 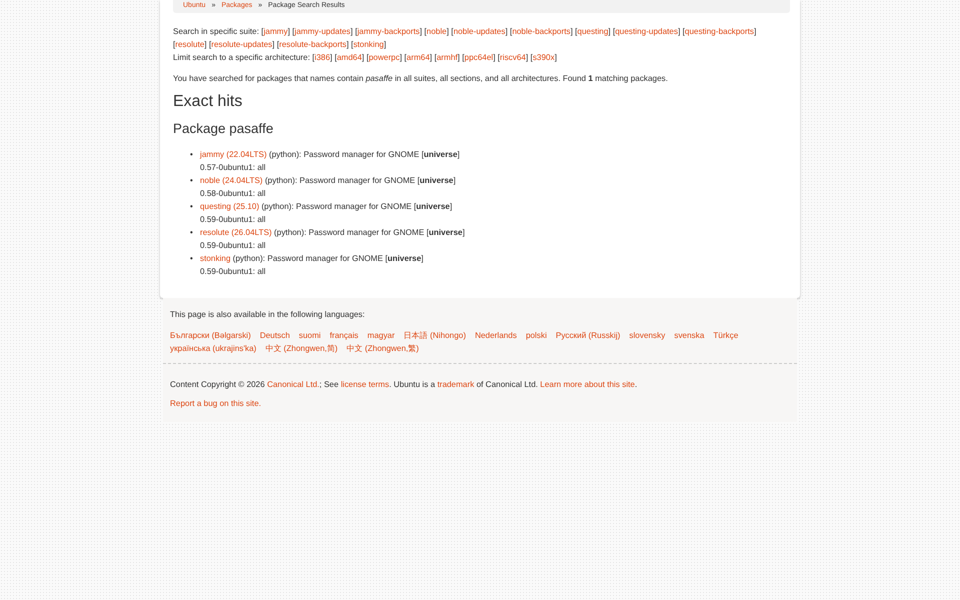 What do you see at coordinates (216, 403) in the screenshot?
I see `report-bug-link: Report a bug on this site.` at bounding box center [216, 403].